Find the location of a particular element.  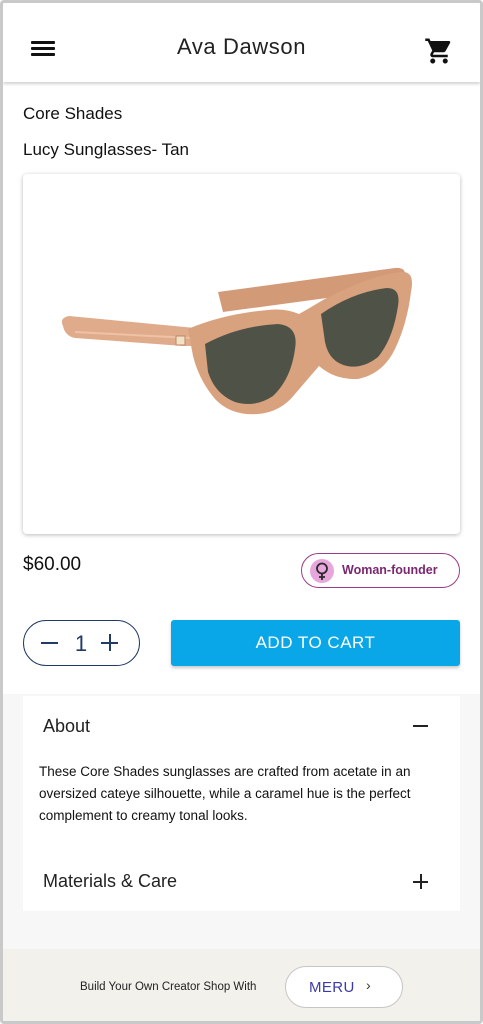

woman-founder-badge: Woman-founder is located at coordinates (380, 570).